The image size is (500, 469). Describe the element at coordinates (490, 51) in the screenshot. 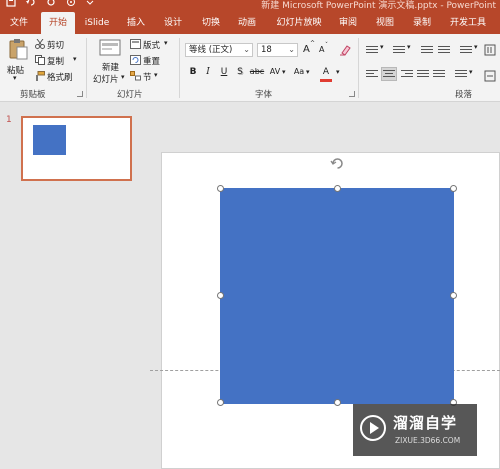

I see `text-direction-icon` at that location.